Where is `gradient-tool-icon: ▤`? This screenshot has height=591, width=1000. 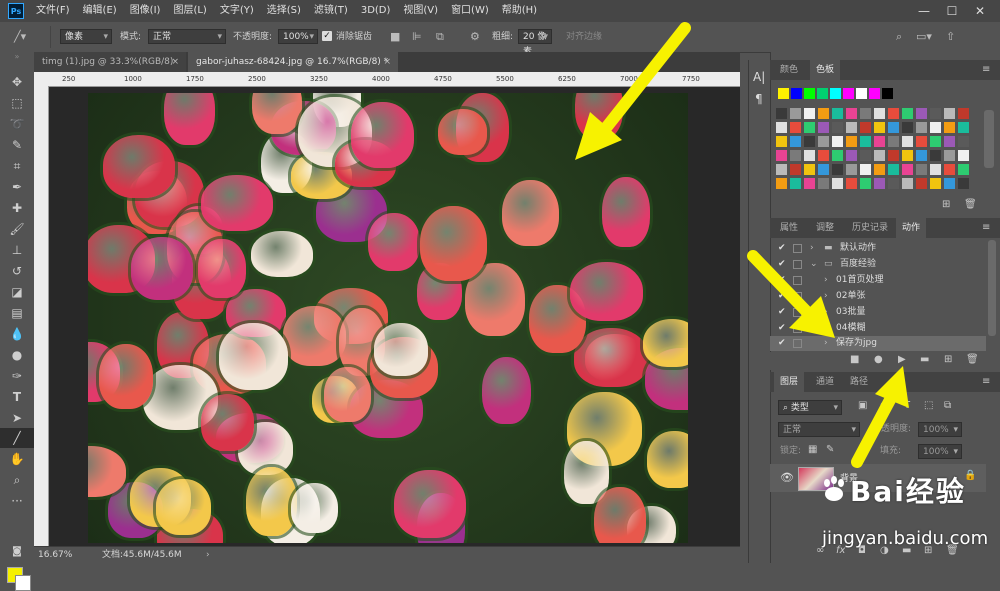
gradient-tool-icon: ▤ is located at coordinates (17, 313).